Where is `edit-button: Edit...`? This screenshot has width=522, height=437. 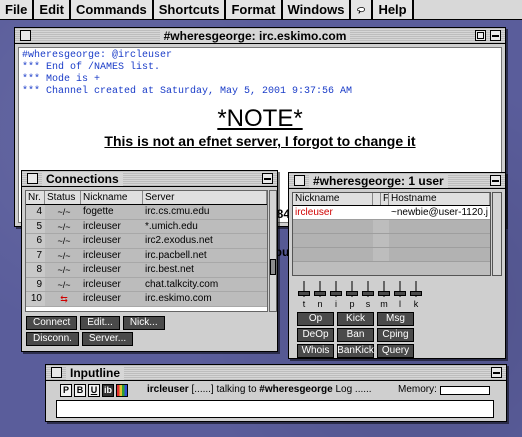 edit-button: Edit... is located at coordinates (100, 323).